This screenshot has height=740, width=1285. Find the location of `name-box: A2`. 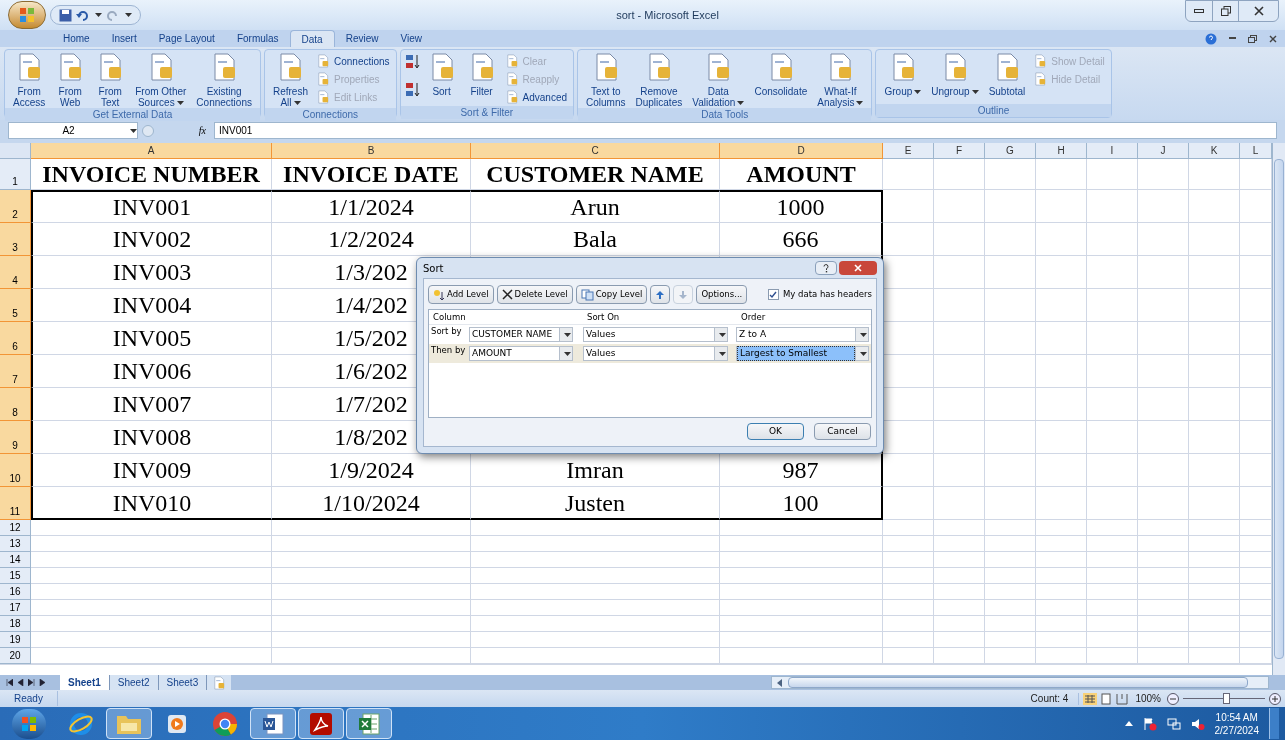

name-box: A2 is located at coordinates (73, 130).